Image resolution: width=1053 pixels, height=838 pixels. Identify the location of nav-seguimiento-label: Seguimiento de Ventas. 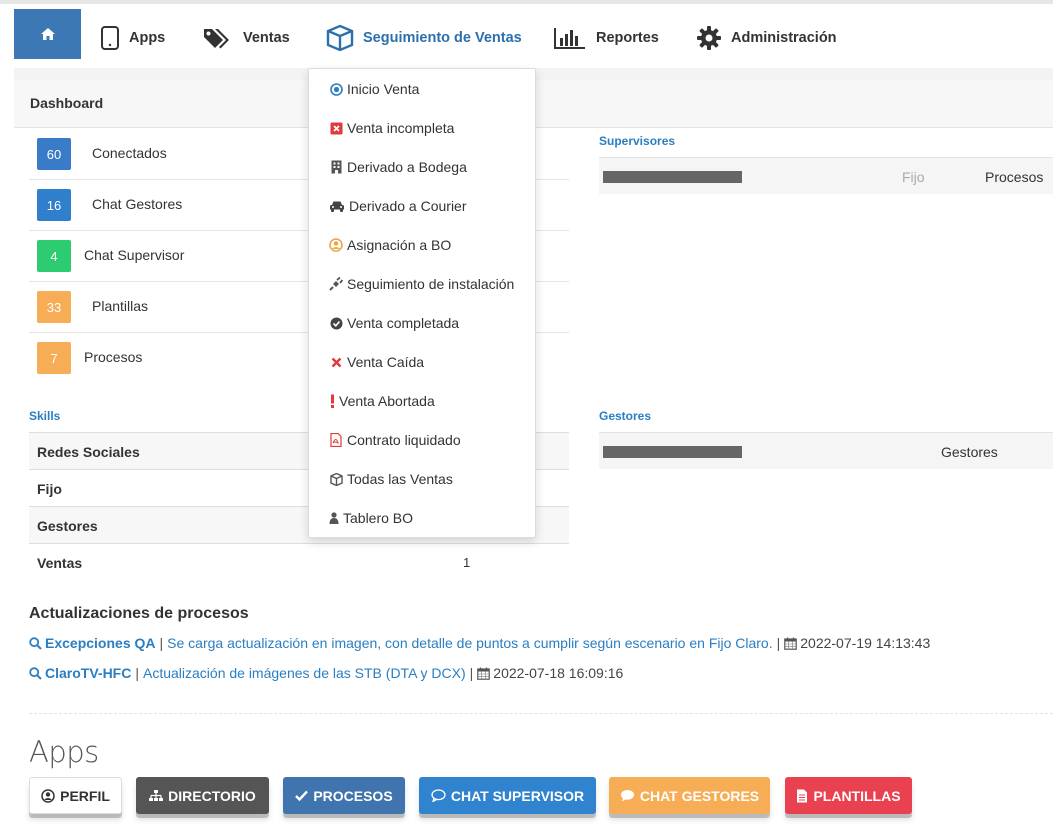
(442, 38).